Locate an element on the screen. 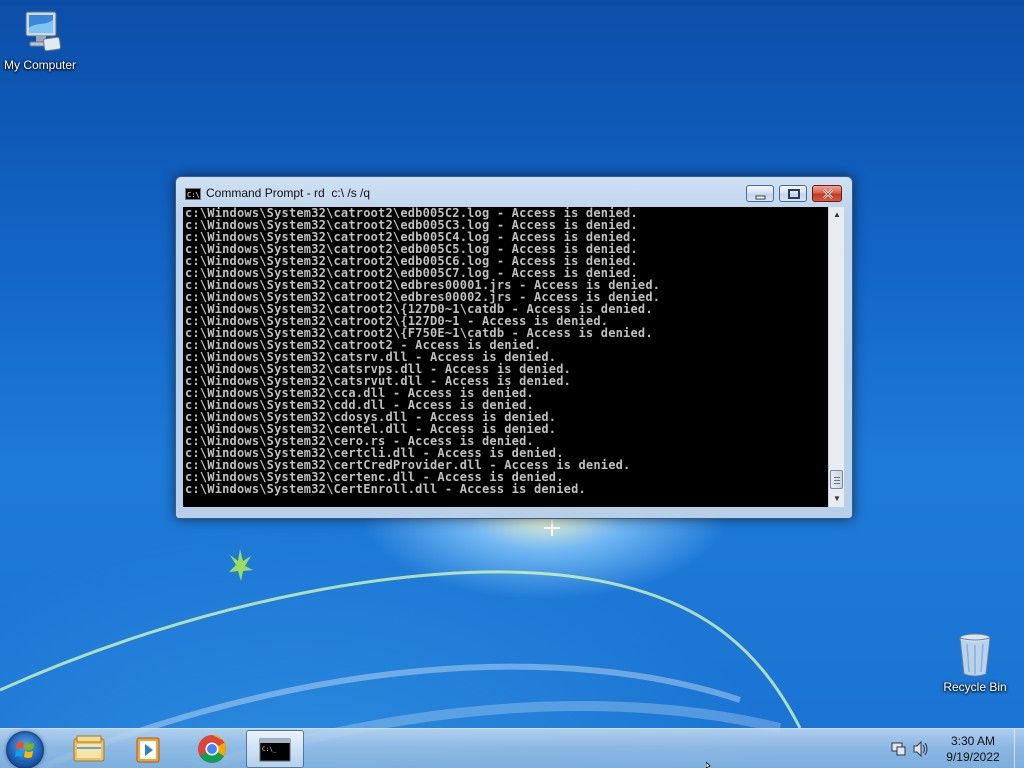 The height and width of the screenshot is (768, 1024). close-icon is located at coordinates (828, 194).